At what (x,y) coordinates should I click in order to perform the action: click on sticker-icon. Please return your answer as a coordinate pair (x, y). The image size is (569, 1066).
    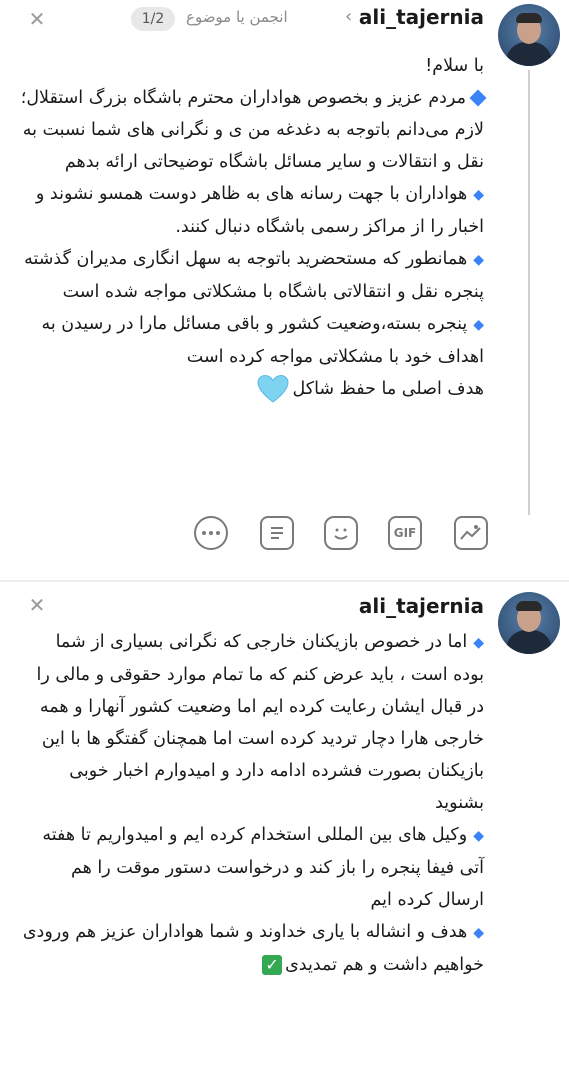
    Looking at the image, I should click on (341, 533).